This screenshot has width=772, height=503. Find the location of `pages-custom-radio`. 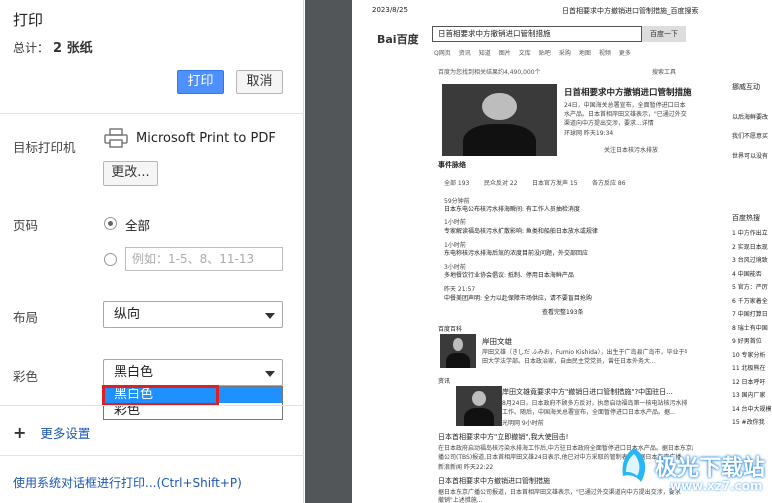

pages-custom-radio is located at coordinates (110, 259).